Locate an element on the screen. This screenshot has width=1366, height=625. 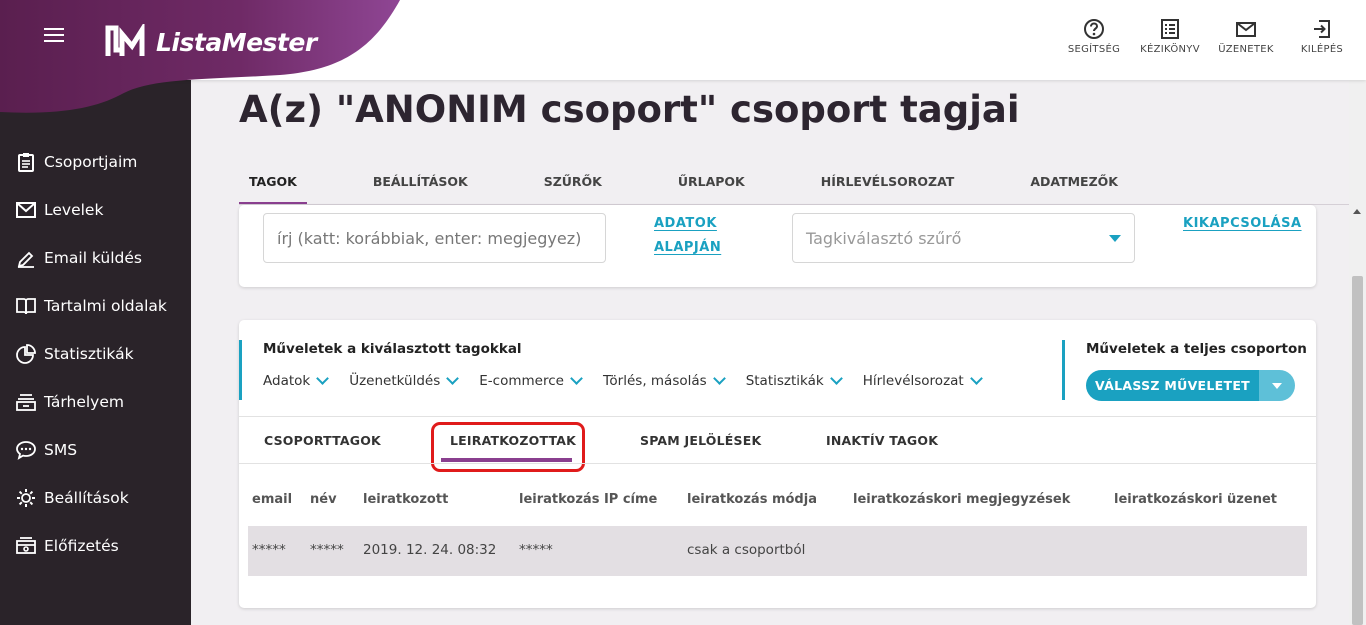
logout-button: KILÉPÉS is located at coordinates (1322, 36).